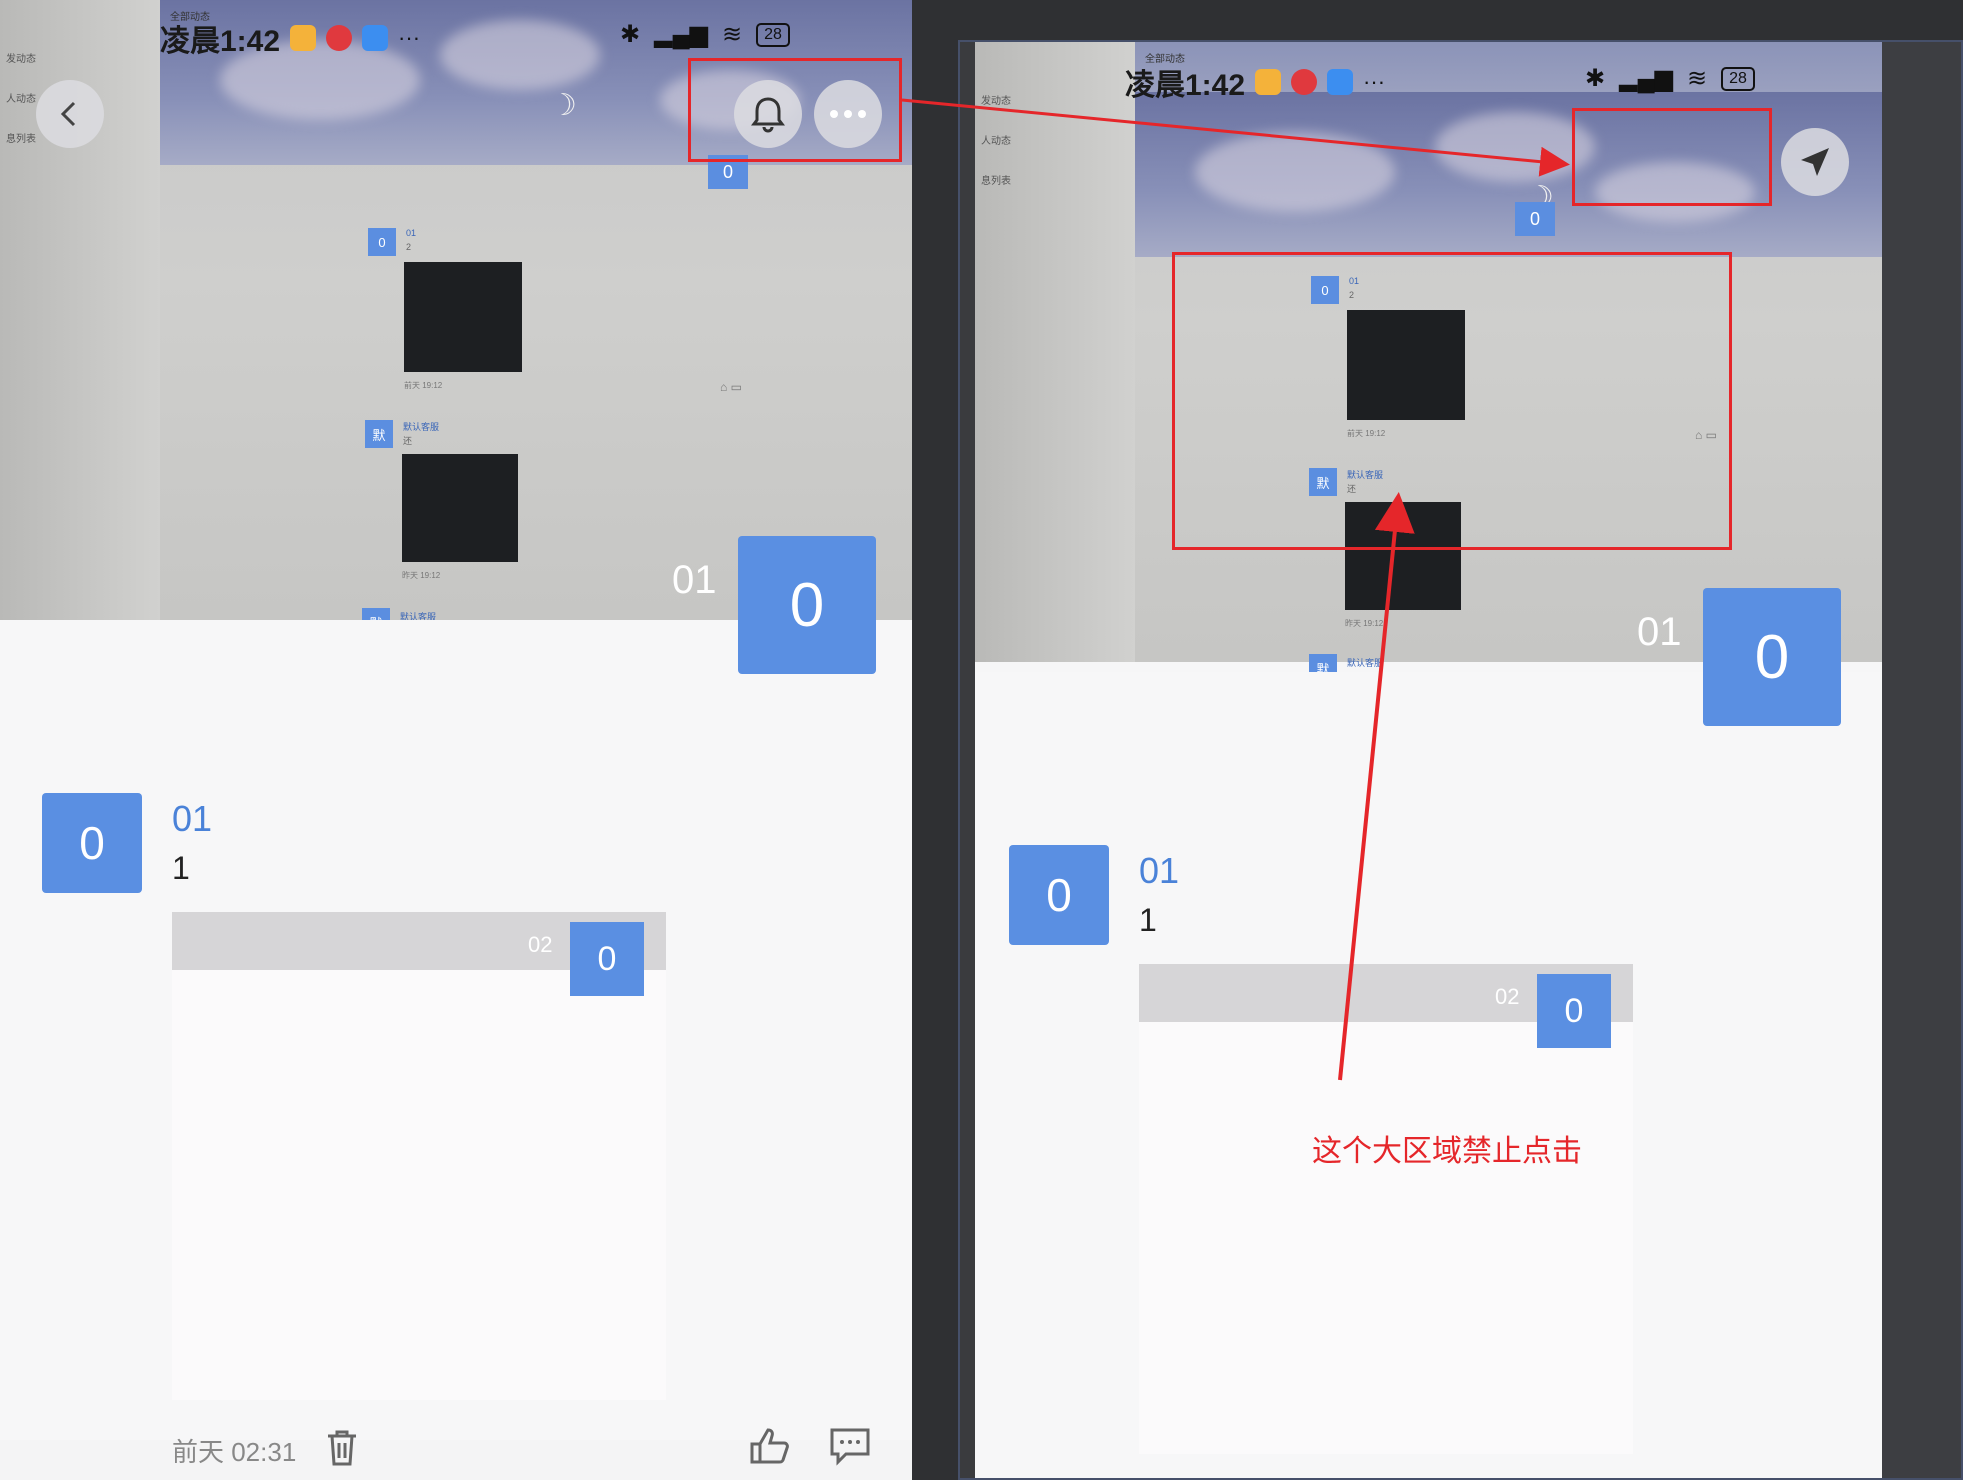  I want to click on send-button, so click(1815, 162).